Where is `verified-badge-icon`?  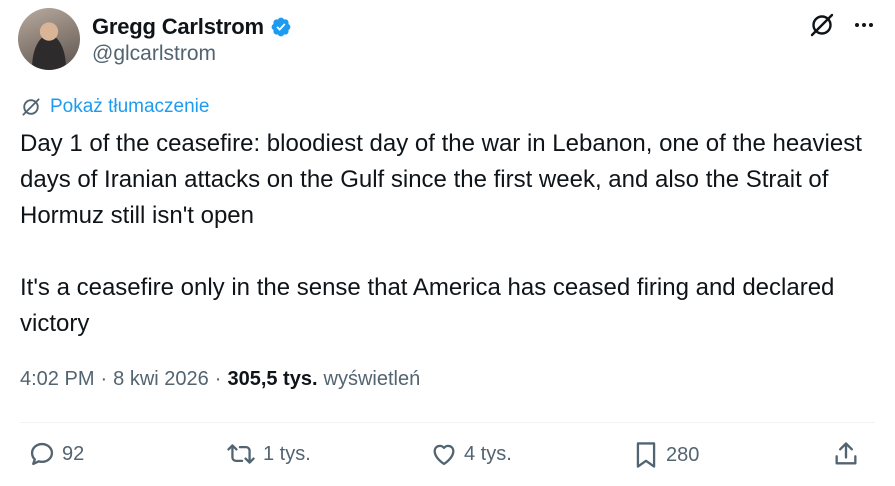 verified-badge-icon is located at coordinates (281, 27).